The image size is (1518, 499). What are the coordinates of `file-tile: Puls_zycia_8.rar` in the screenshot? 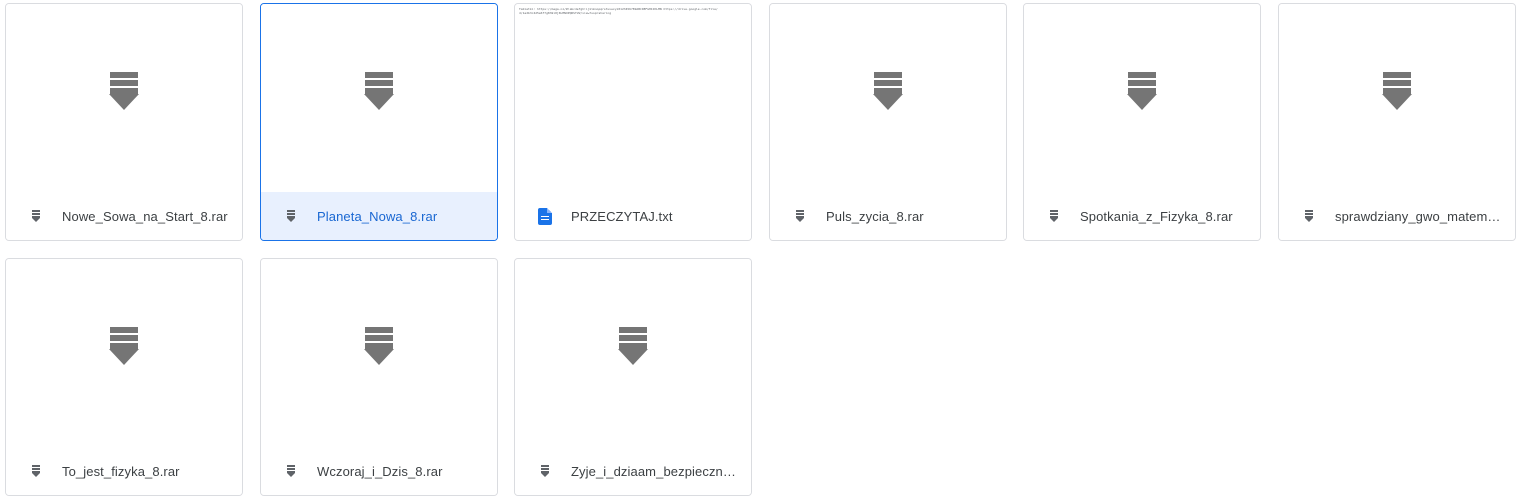 It's located at (888, 122).